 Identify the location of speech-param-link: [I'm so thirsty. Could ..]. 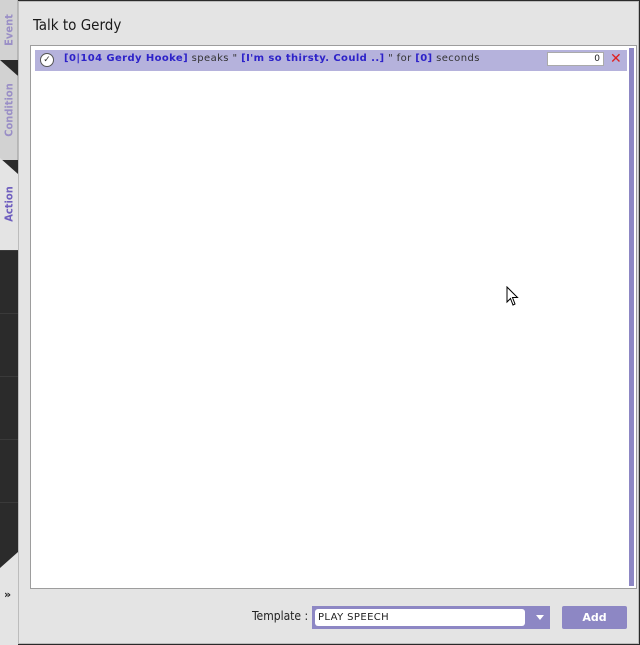
(312, 58).